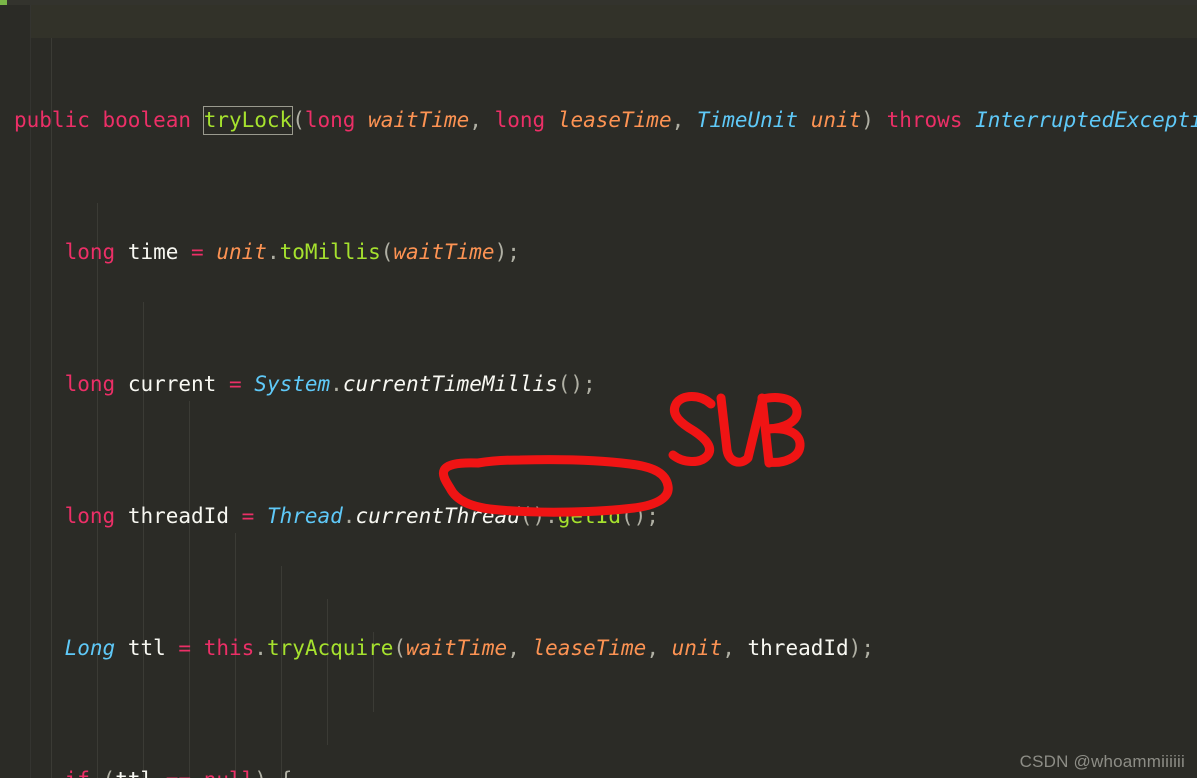 The image size is (1197, 778). I want to click on search-match-trylock: tryLock, so click(248, 120).